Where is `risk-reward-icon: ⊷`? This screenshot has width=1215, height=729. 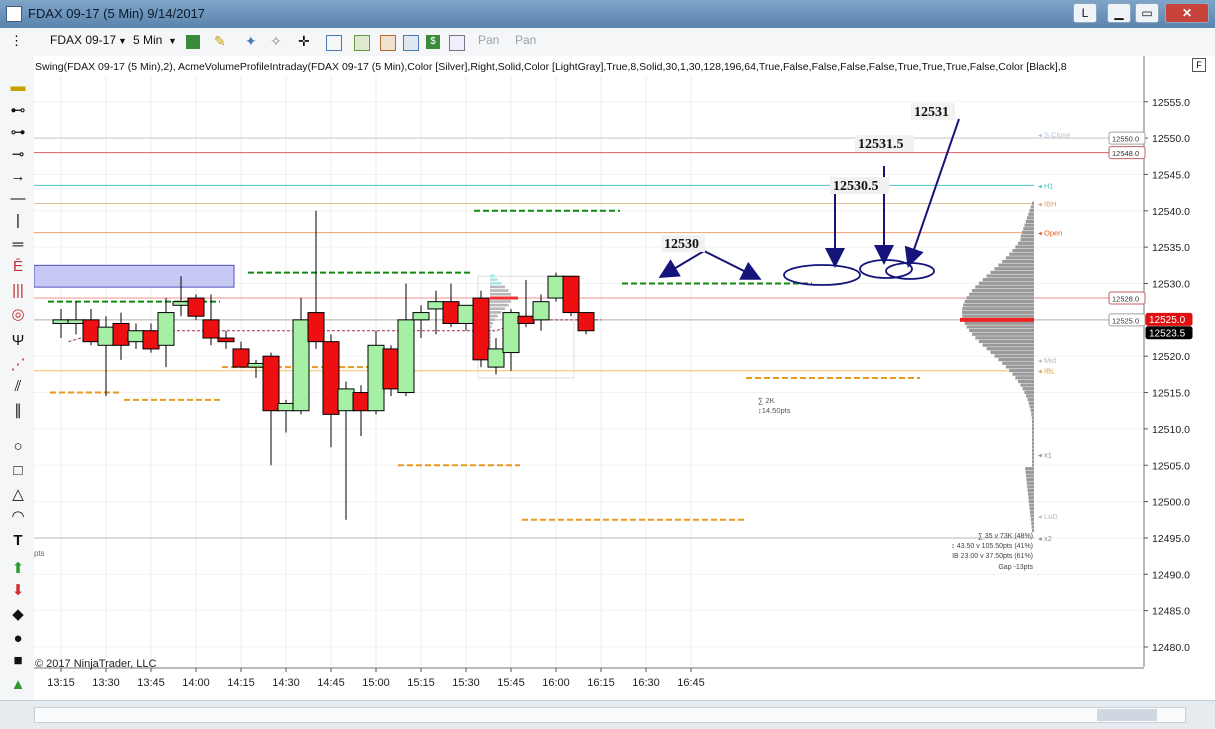
risk-reward-icon: ⊷ is located at coordinates (18, 111).